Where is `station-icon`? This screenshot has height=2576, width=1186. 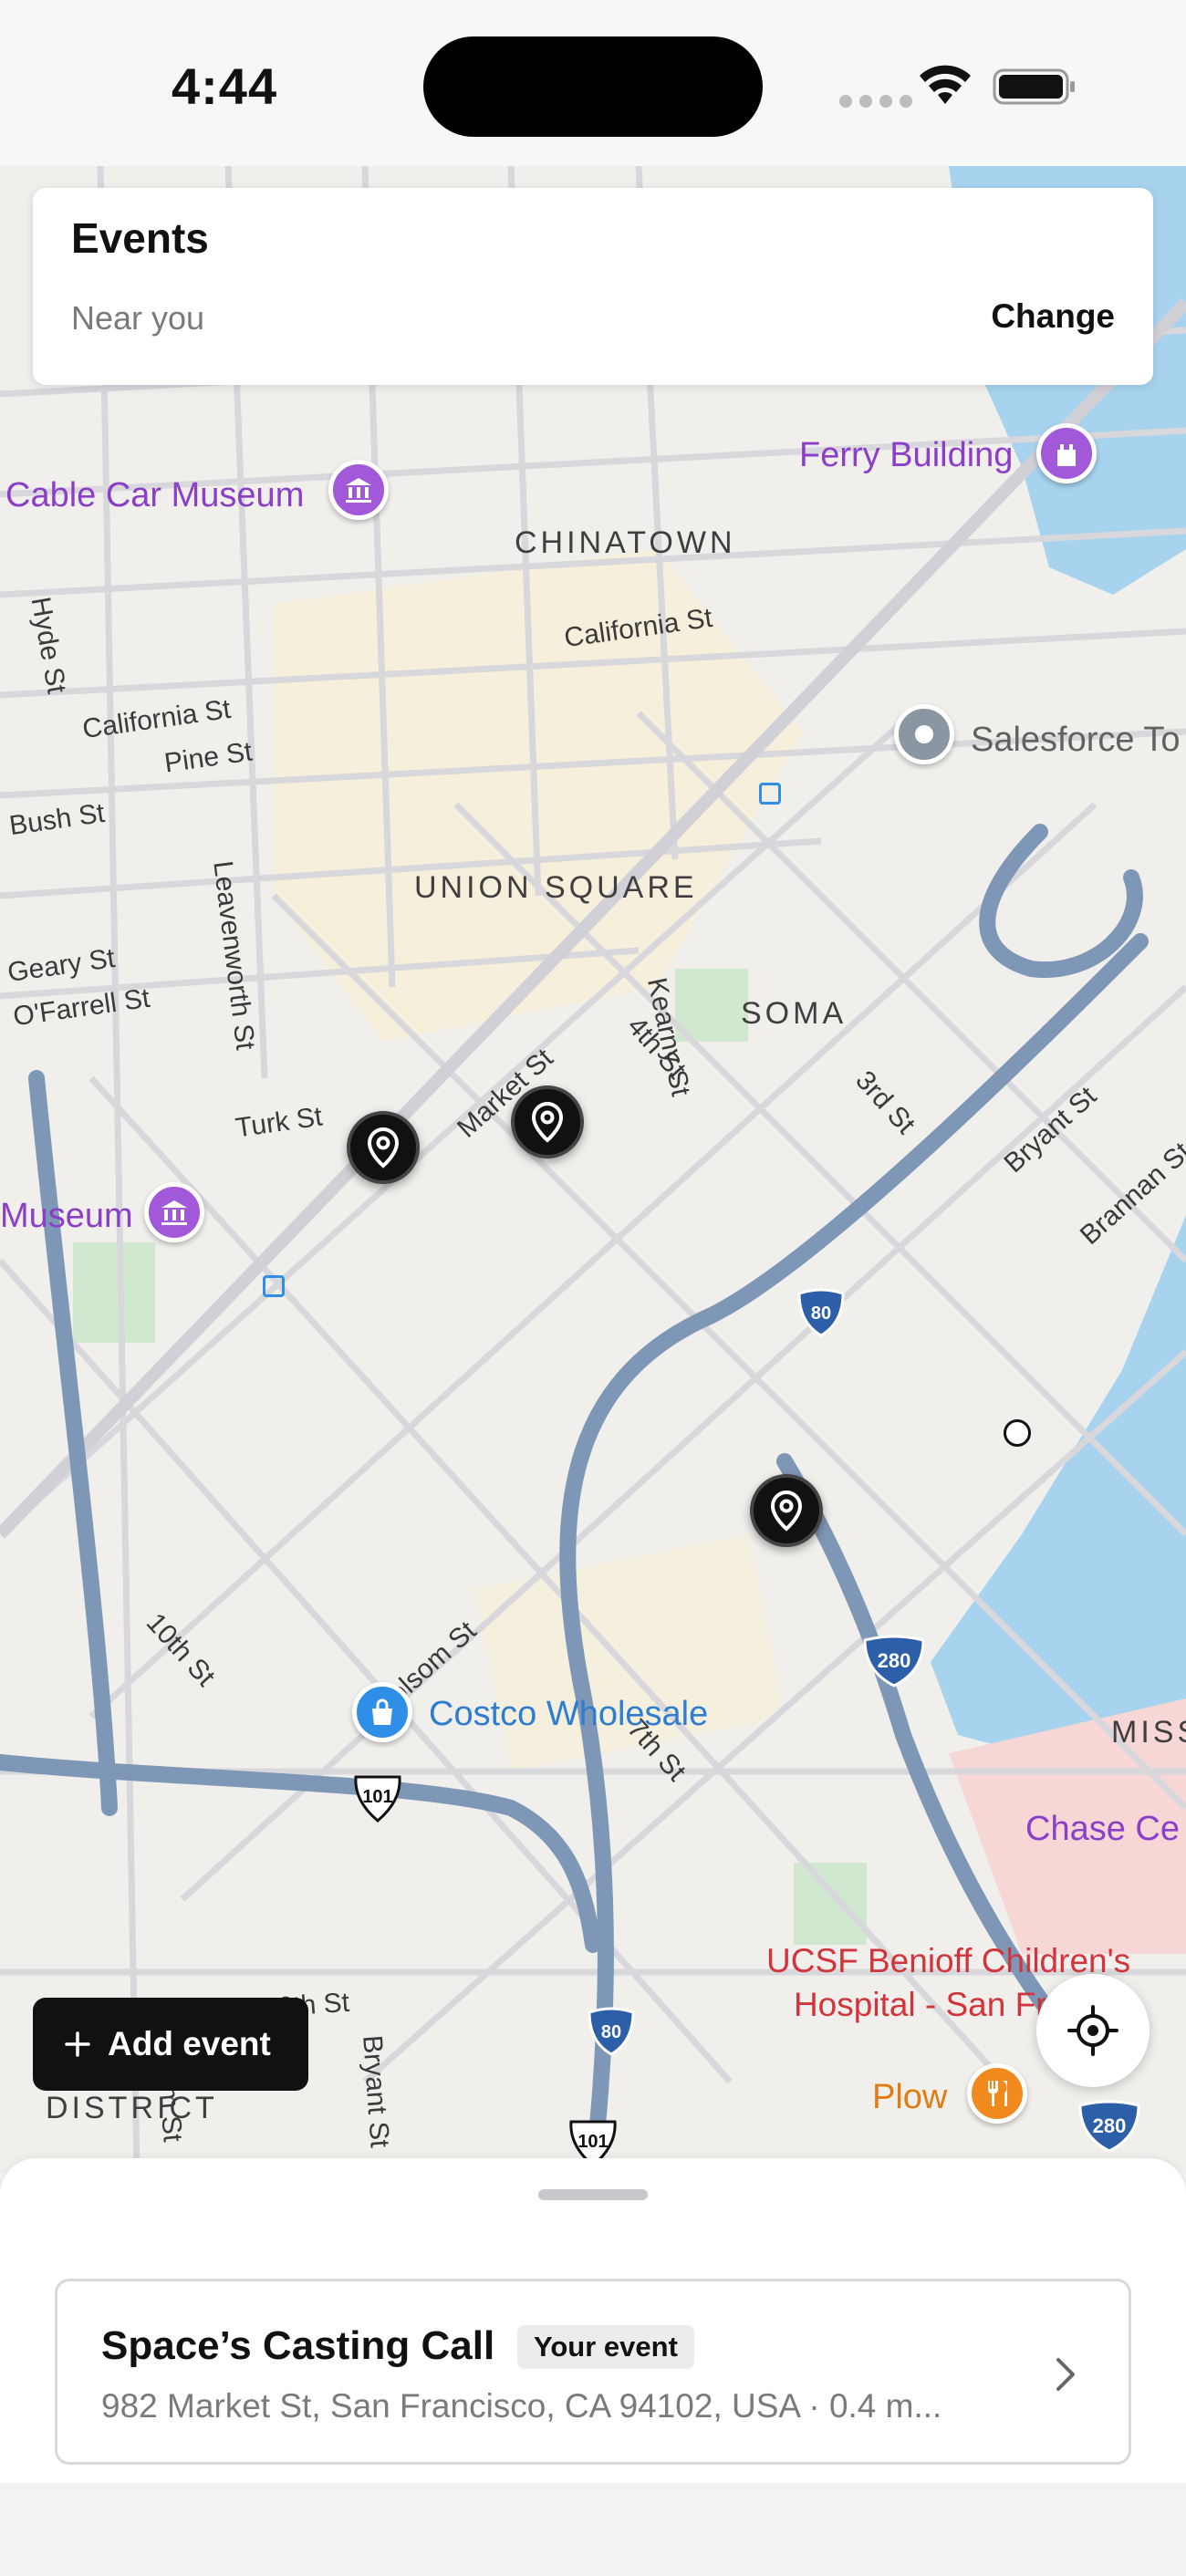
station-icon is located at coordinates (1017, 1433).